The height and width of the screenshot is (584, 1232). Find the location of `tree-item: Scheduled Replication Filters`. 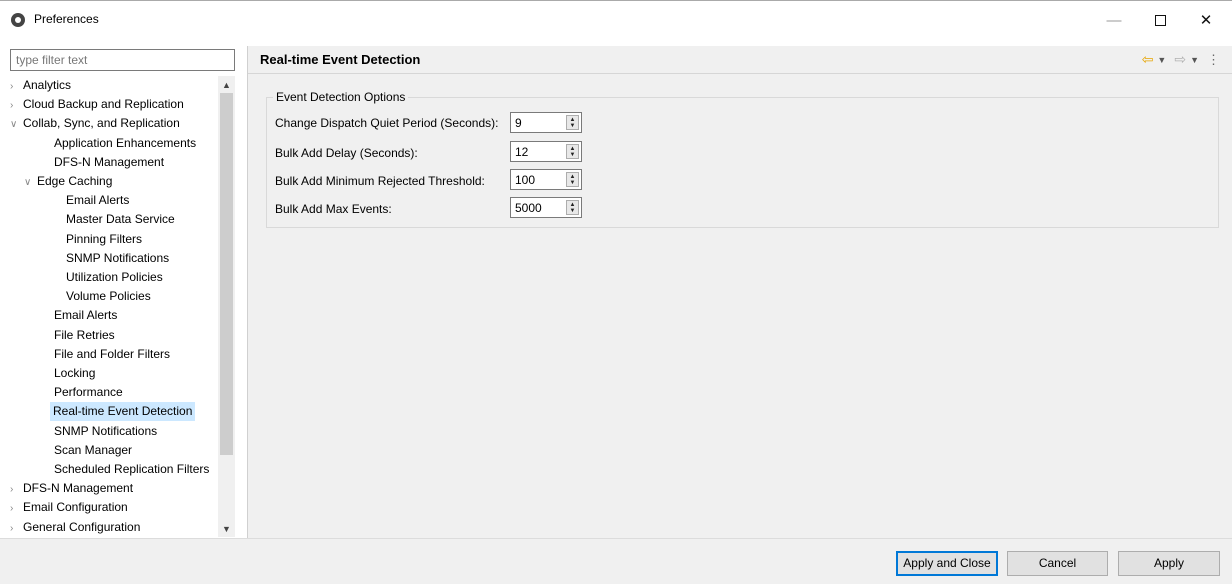

tree-item: Scheduled Replication Filters is located at coordinates (131, 469).